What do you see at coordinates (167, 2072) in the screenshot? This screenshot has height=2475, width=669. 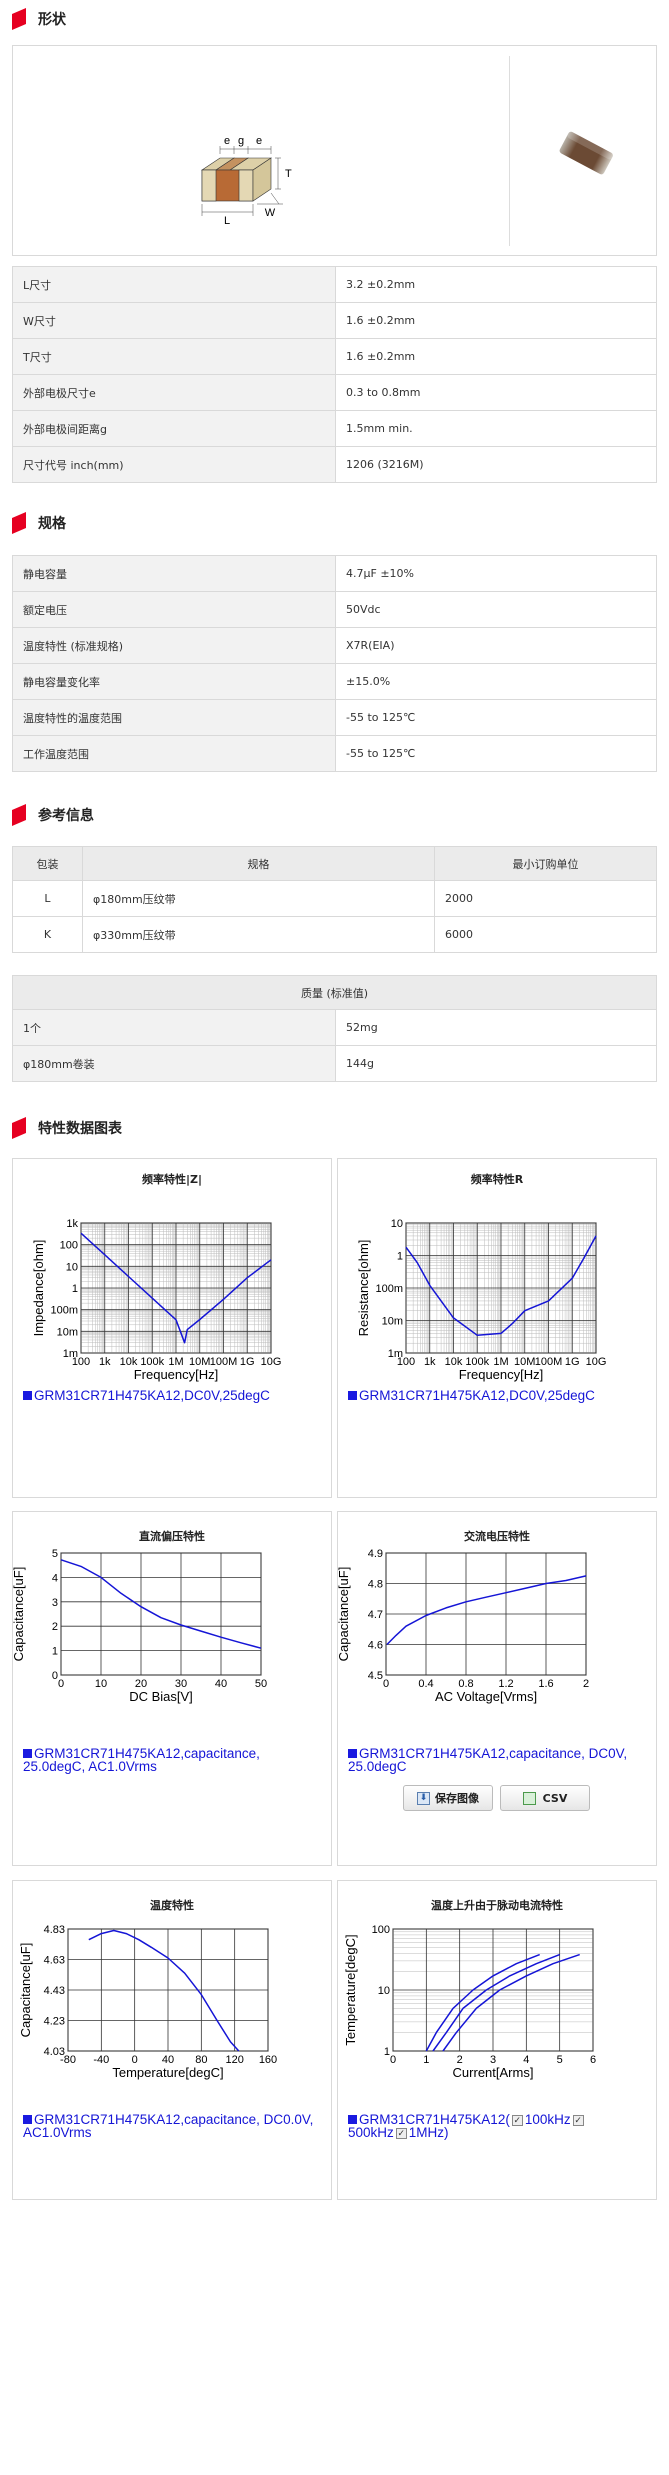 I see `x-axis-label: Temperature[degC]` at bounding box center [167, 2072].